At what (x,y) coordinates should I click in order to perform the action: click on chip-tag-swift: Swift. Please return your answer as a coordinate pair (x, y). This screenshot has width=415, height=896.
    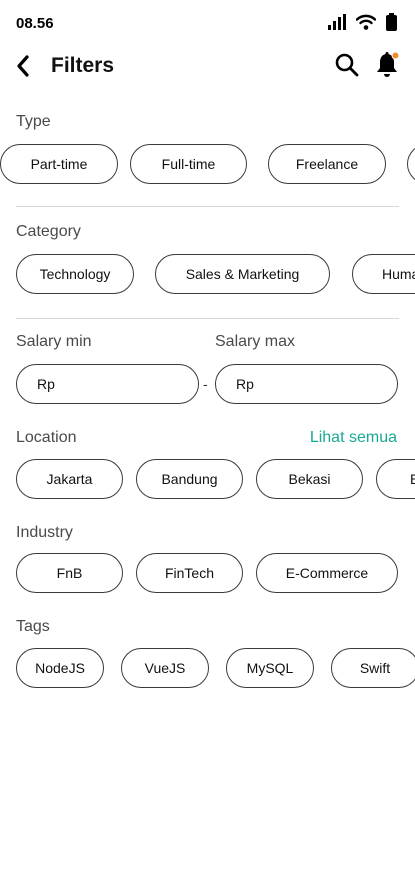
    Looking at the image, I should click on (373, 668).